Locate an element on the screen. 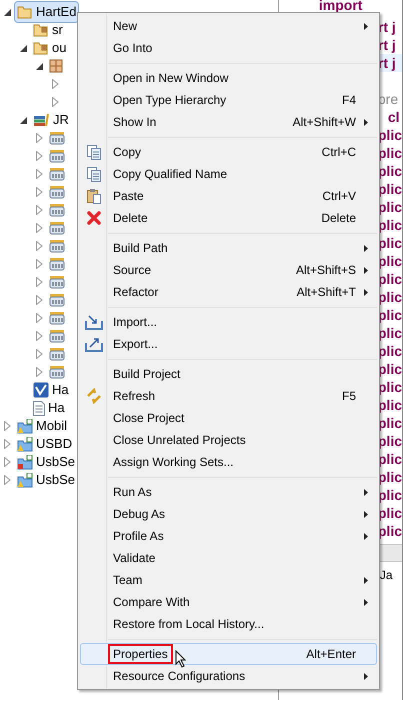 The height and width of the screenshot is (711, 403). menu-item: Copy Qualified Name is located at coordinates (228, 174).